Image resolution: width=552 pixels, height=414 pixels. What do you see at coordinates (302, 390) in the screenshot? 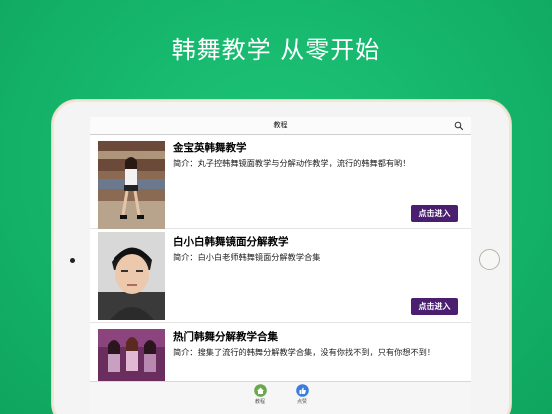
I see `thumbs-up-icon` at bounding box center [302, 390].